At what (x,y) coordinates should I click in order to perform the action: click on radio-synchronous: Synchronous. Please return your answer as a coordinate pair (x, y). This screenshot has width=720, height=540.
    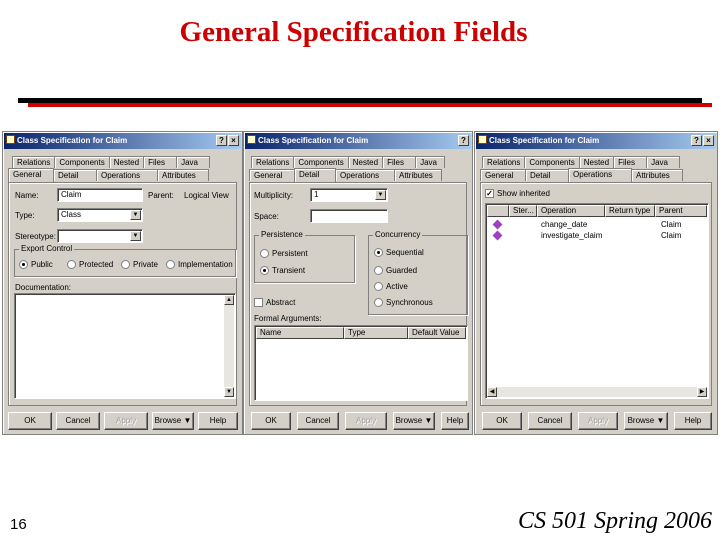
    Looking at the image, I should click on (403, 302).